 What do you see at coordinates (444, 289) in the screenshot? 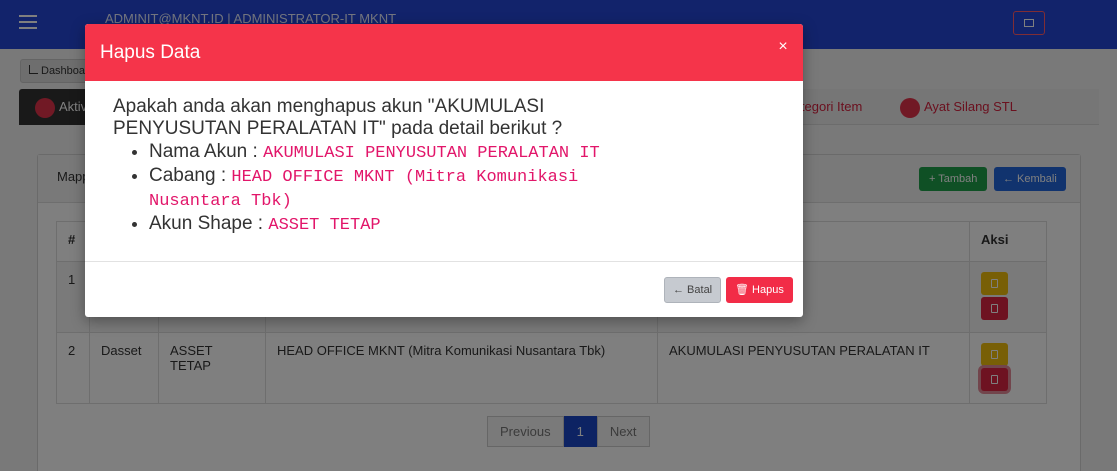
I see `modal-footer: ← Batal 🗑 Hapus` at bounding box center [444, 289].